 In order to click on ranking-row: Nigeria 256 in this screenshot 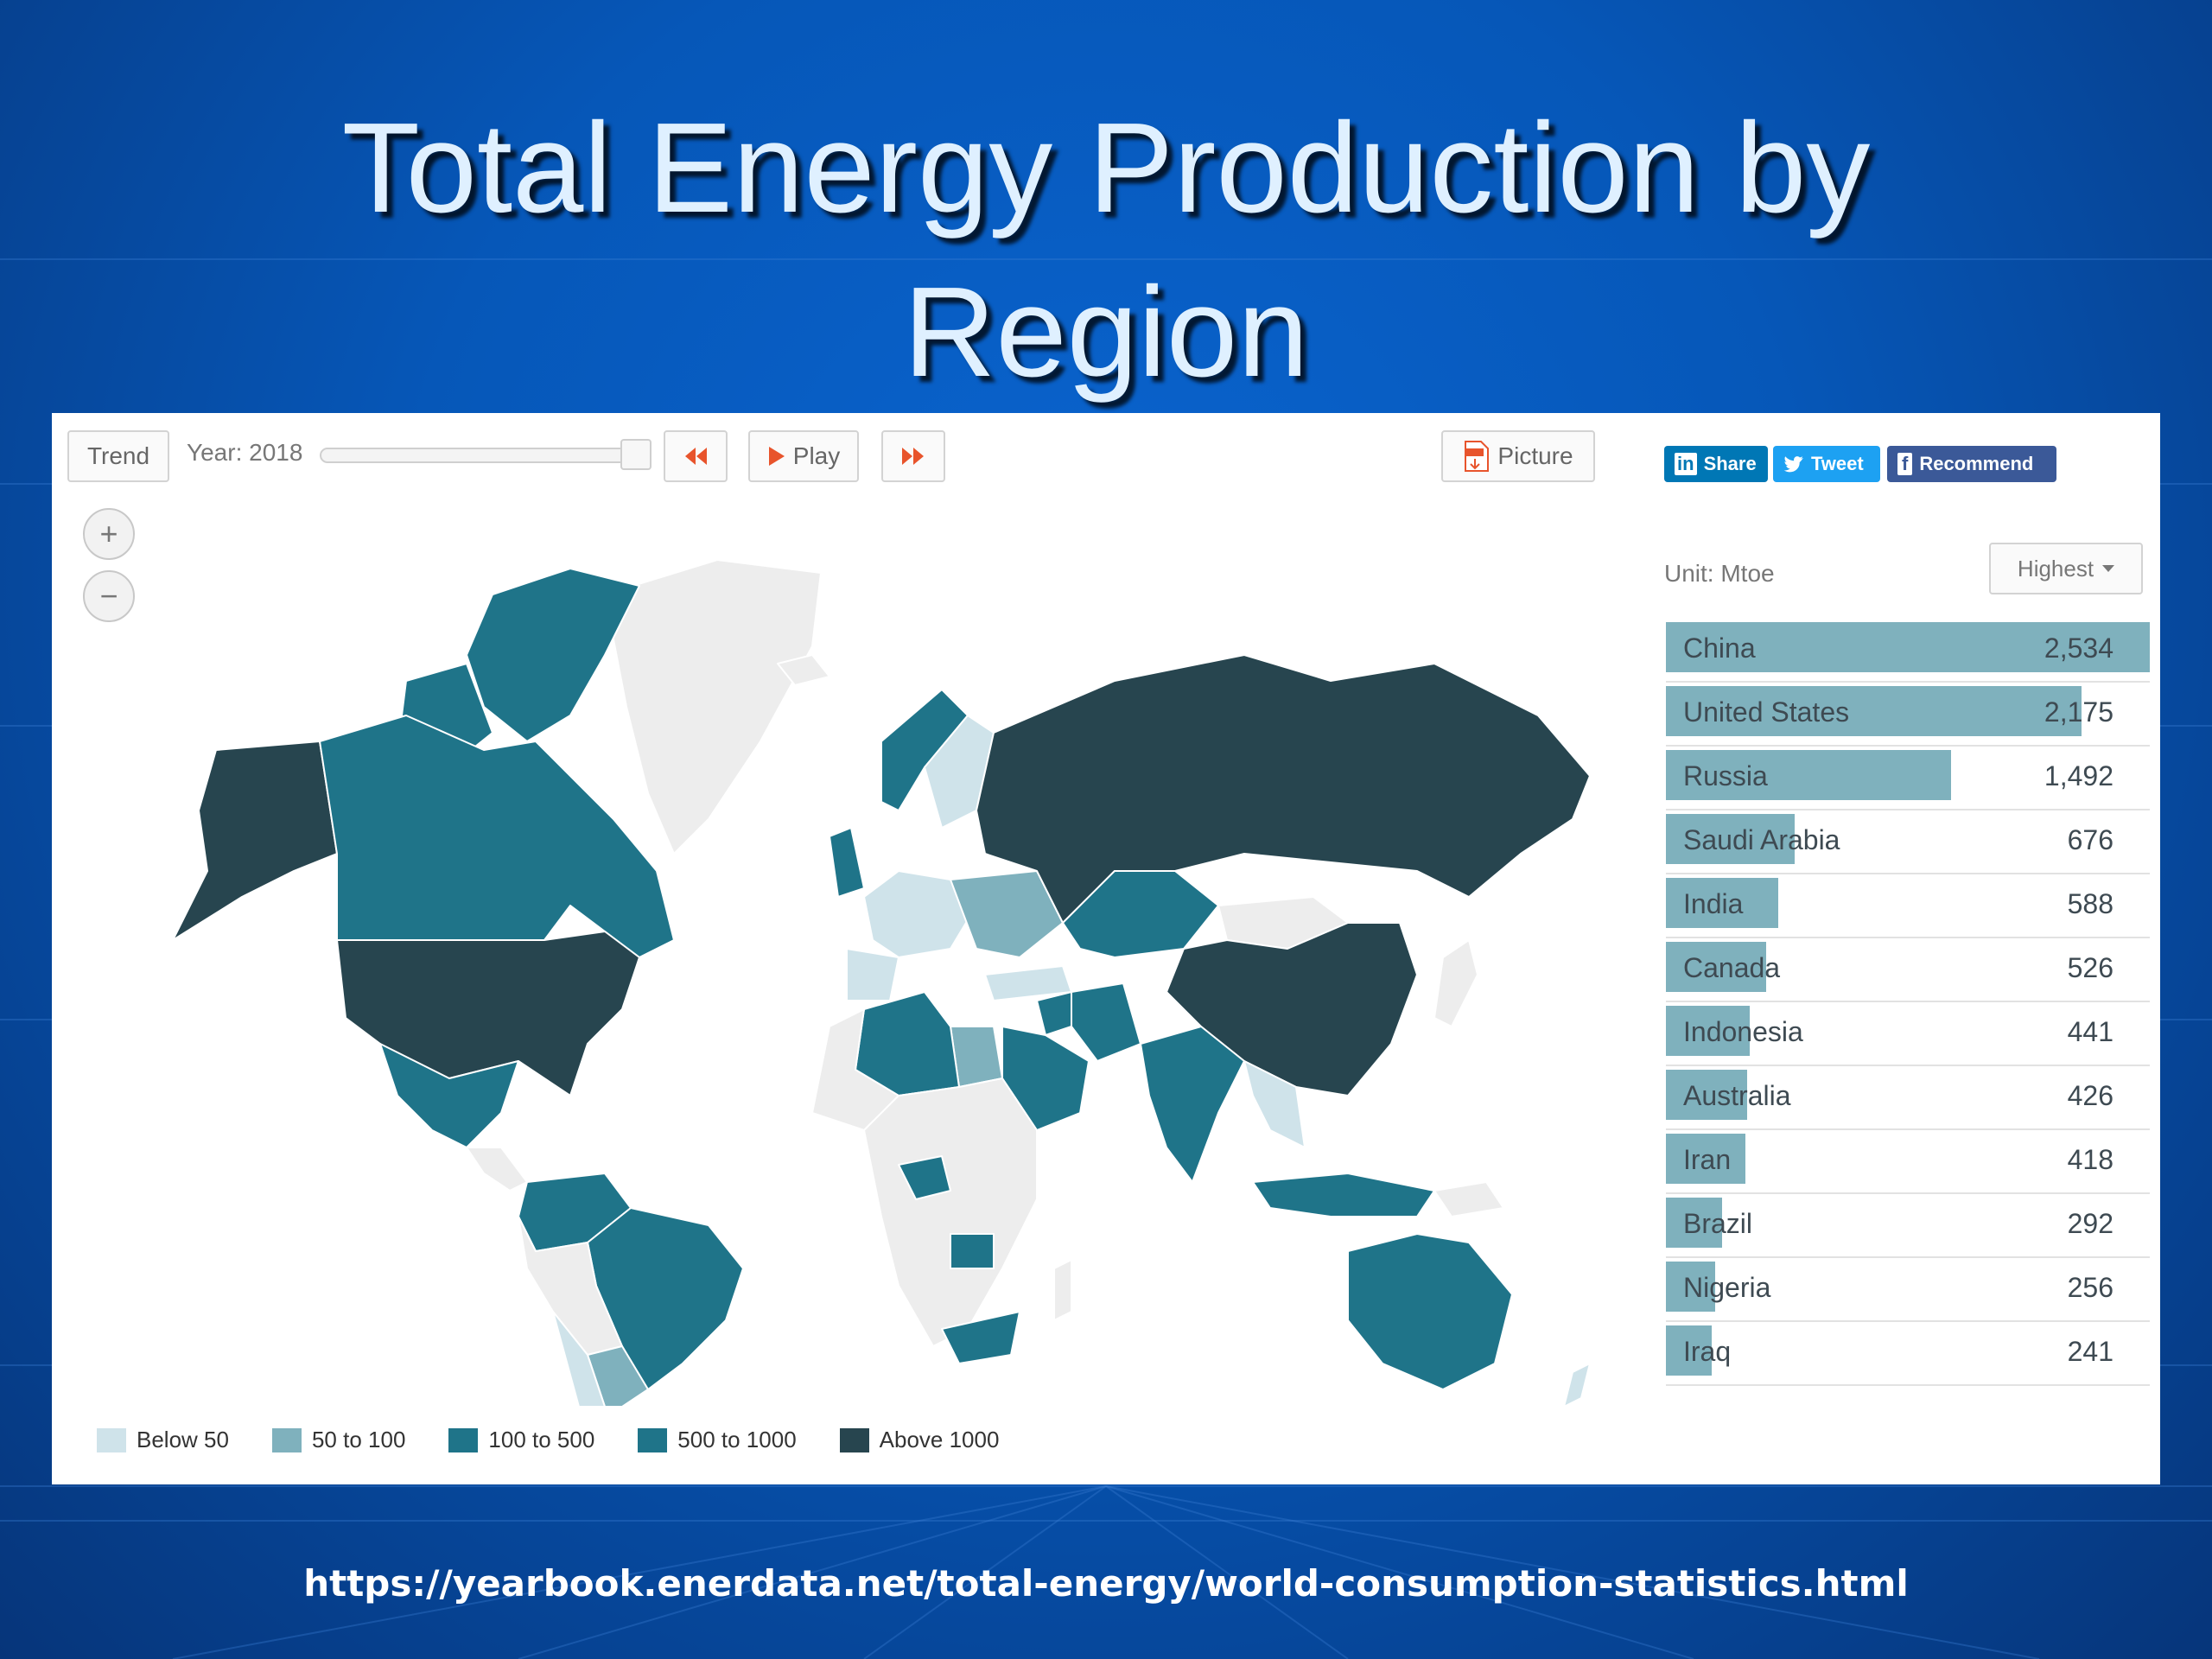, I will do `click(1908, 1290)`.